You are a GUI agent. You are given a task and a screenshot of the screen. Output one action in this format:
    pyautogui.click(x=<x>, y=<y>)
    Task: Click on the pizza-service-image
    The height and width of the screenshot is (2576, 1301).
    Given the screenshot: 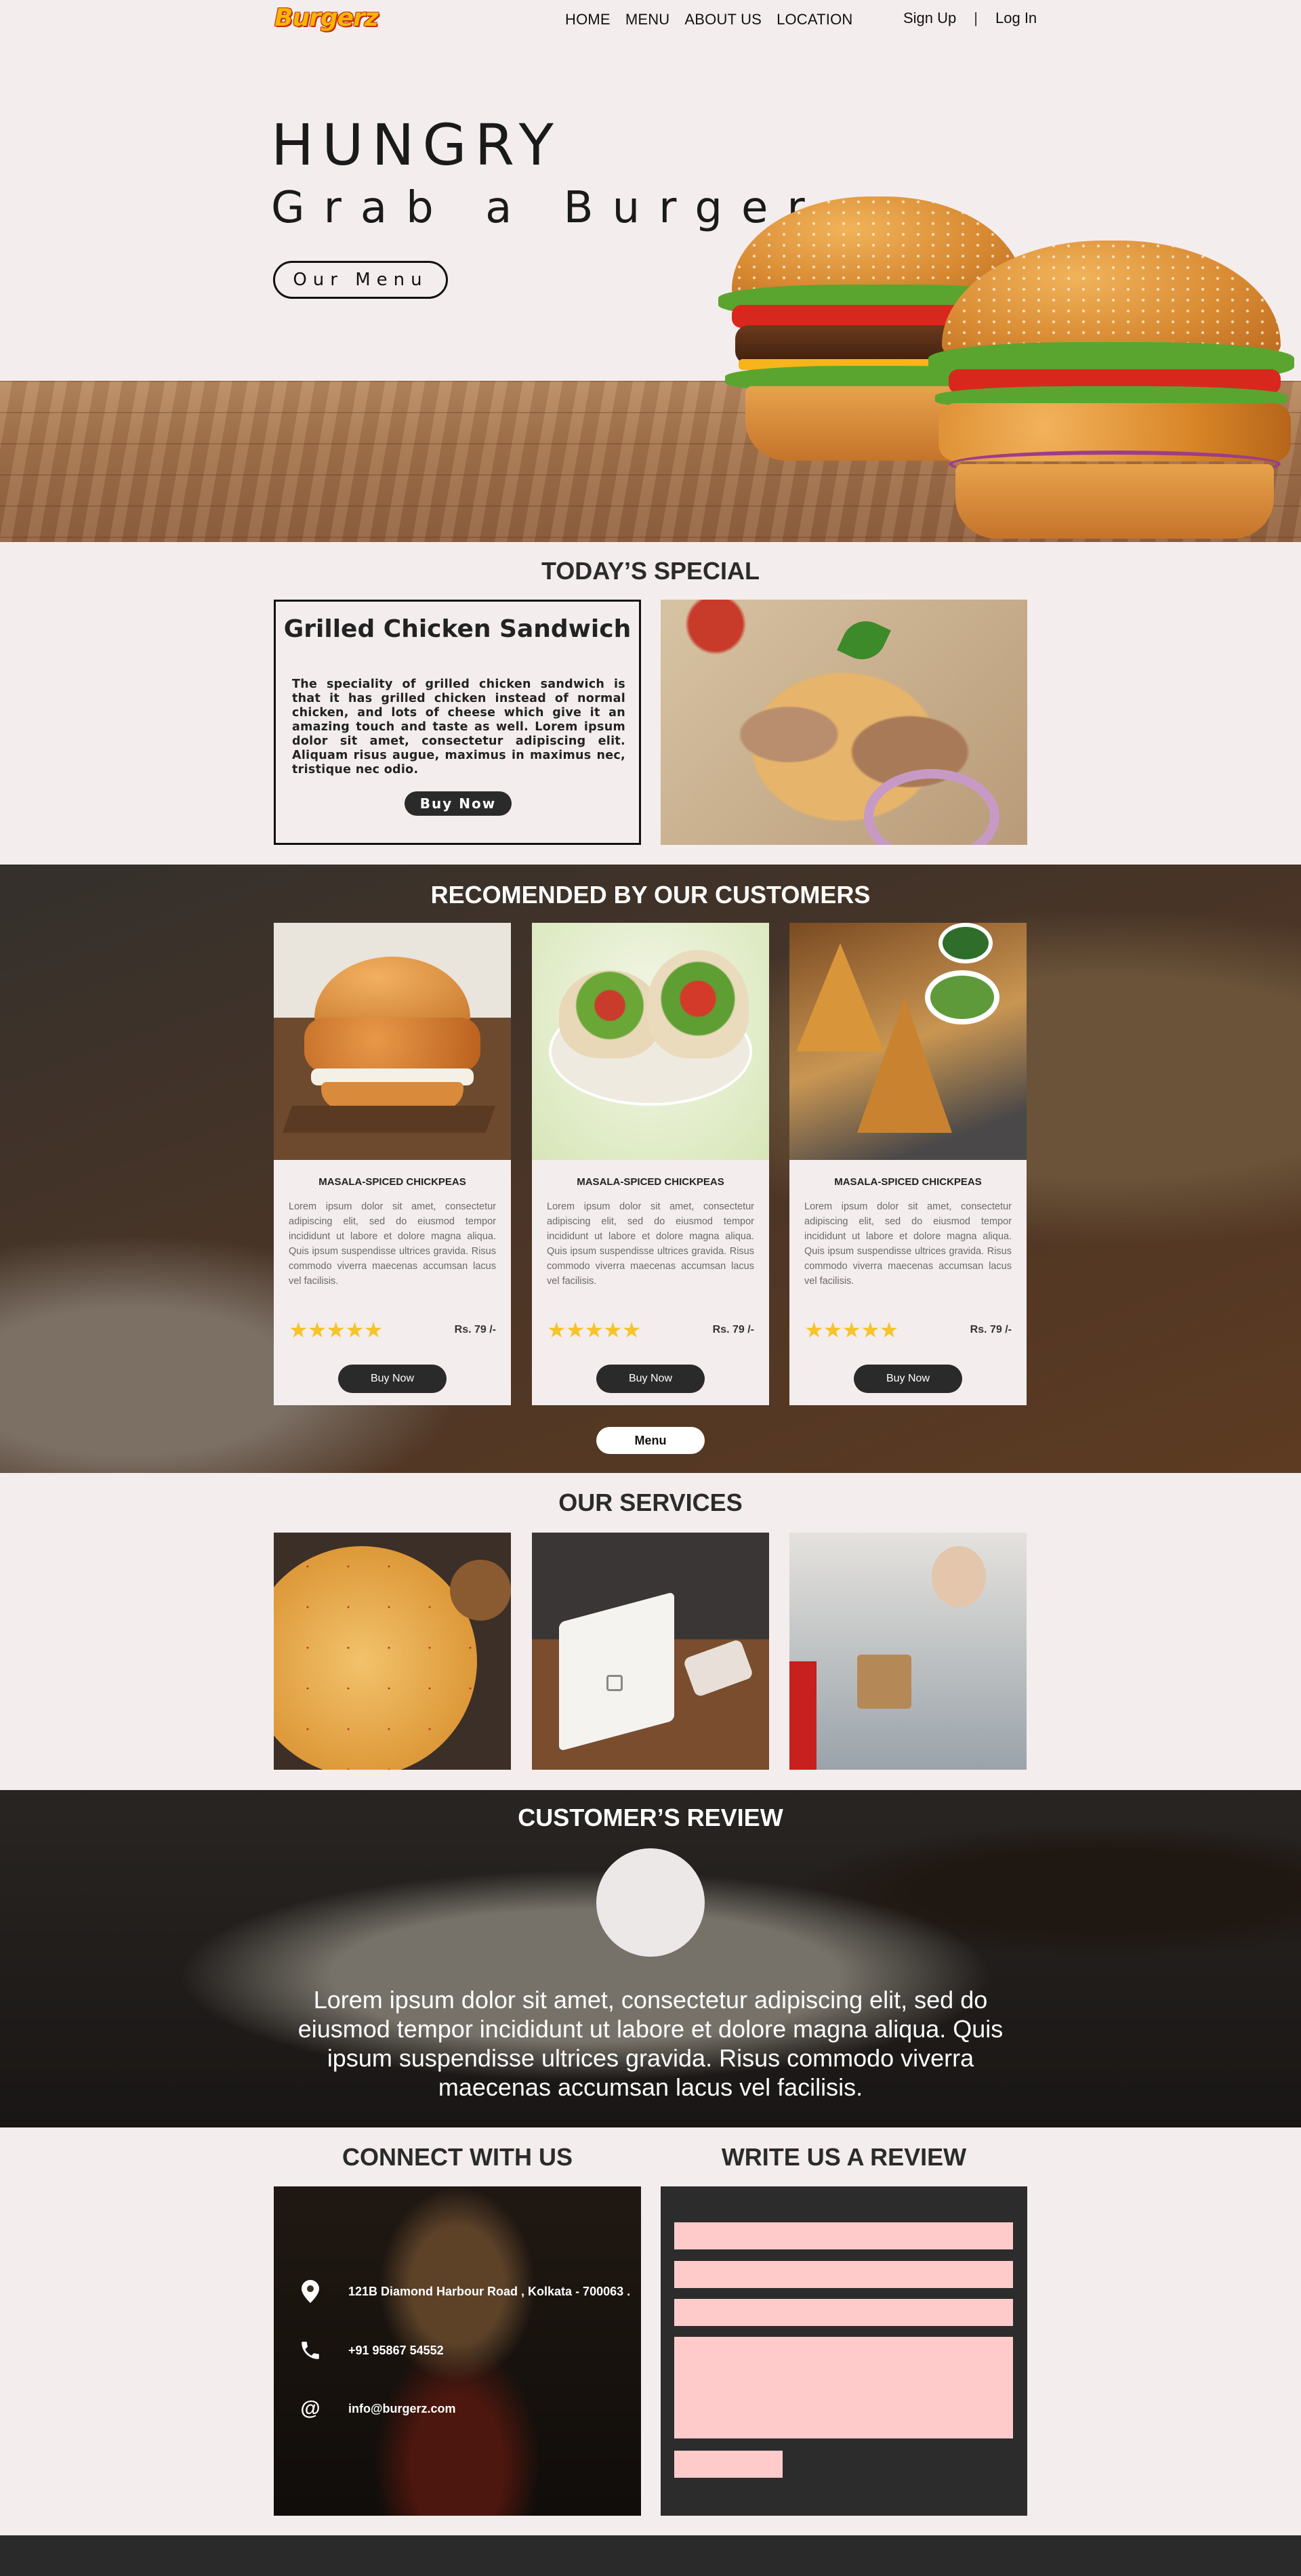 What is the action you would take?
    pyautogui.click(x=392, y=1651)
    